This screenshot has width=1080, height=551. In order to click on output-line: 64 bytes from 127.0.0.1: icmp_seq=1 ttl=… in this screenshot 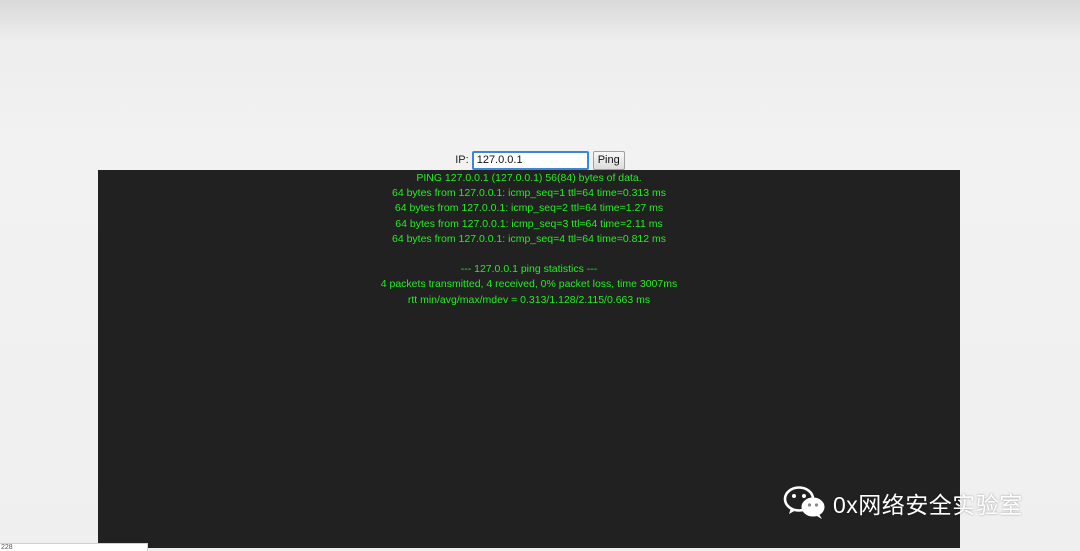, I will do `click(529, 193)`.